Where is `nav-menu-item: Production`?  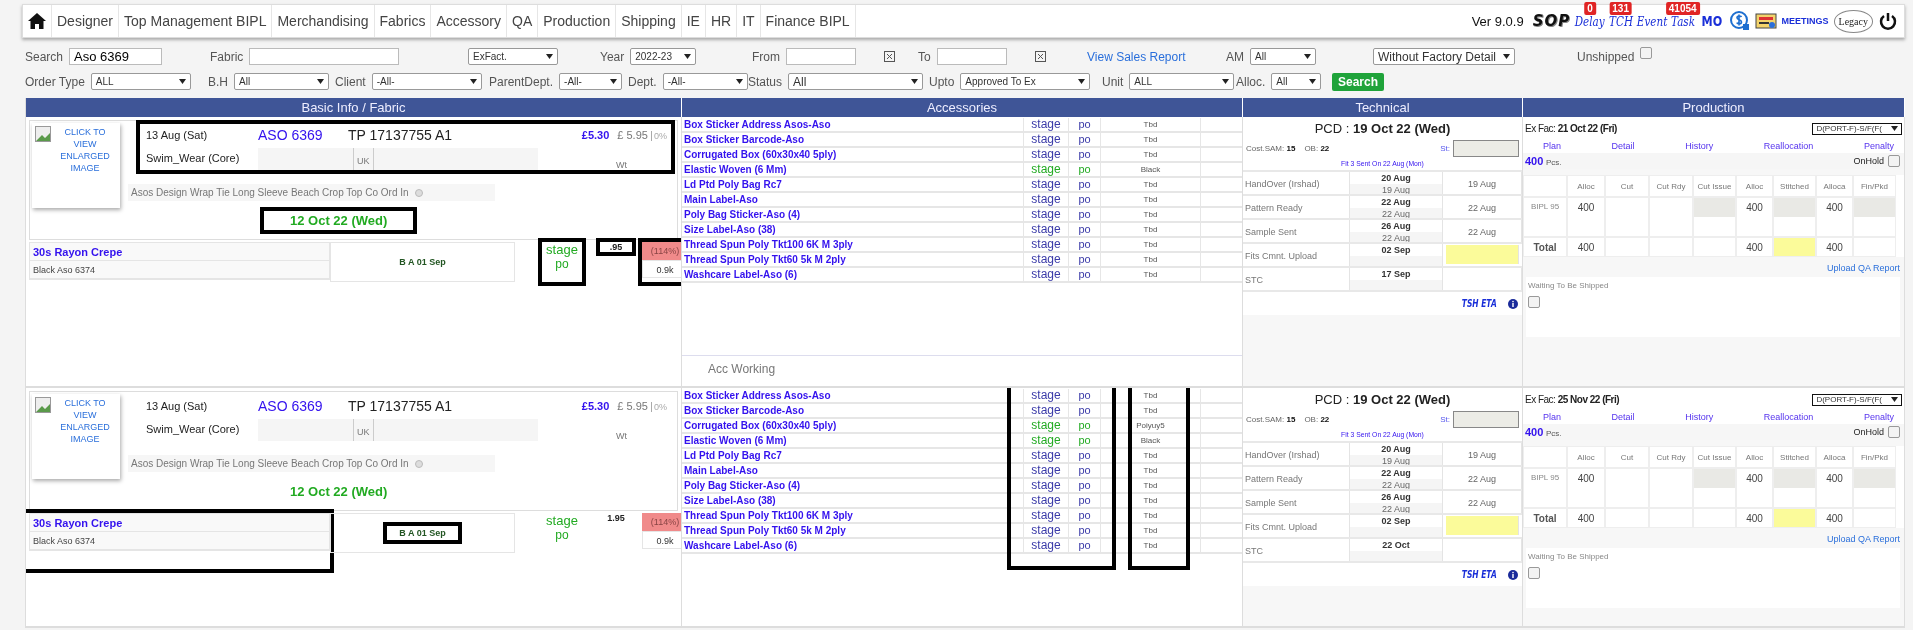
nav-menu-item: Production is located at coordinates (577, 21).